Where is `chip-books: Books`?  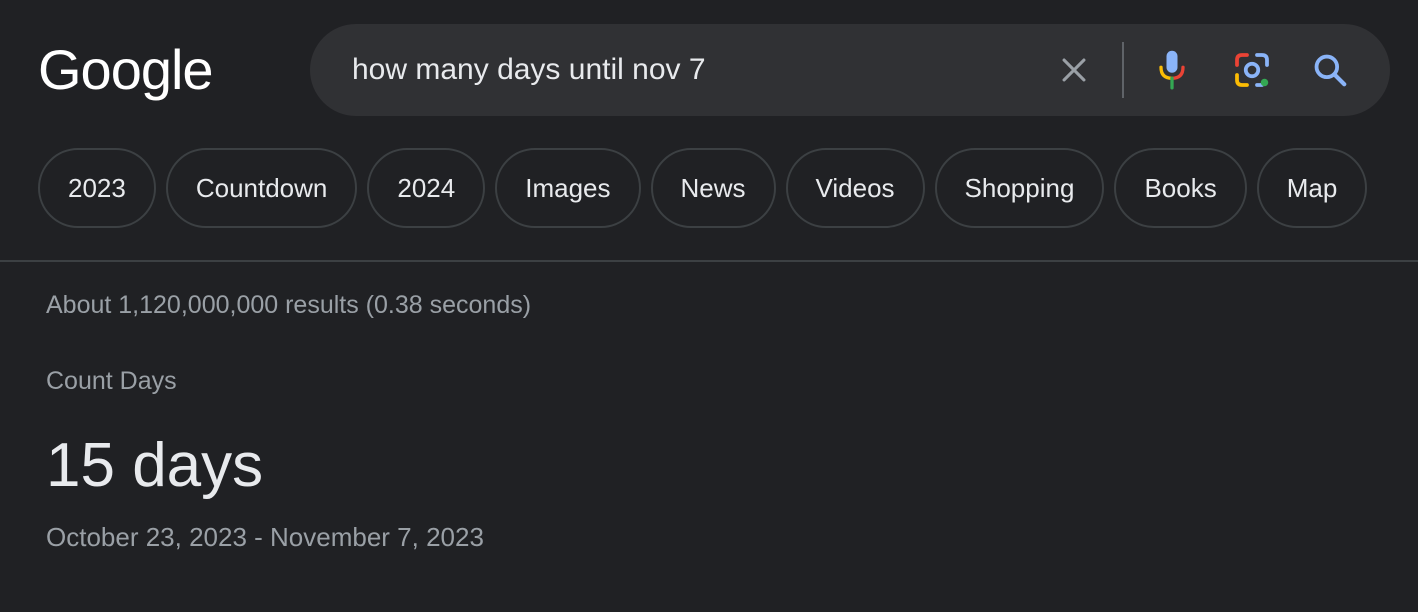 chip-books: Books is located at coordinates (1180, 188).